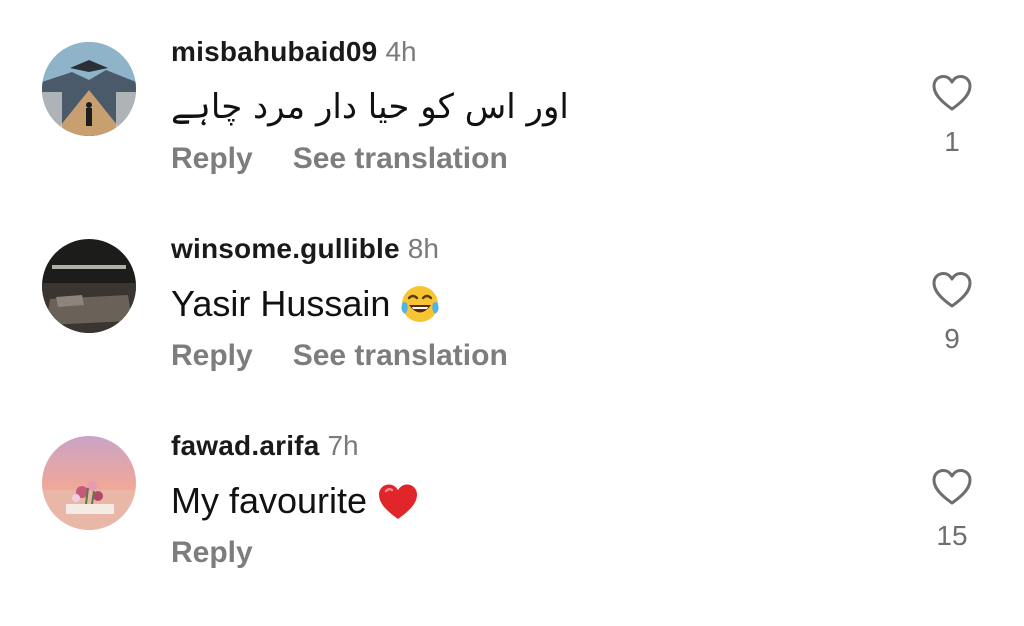 This screenshot has height=626, width=1024. I want to click on comment-text: My favourite, so click(295, 505).